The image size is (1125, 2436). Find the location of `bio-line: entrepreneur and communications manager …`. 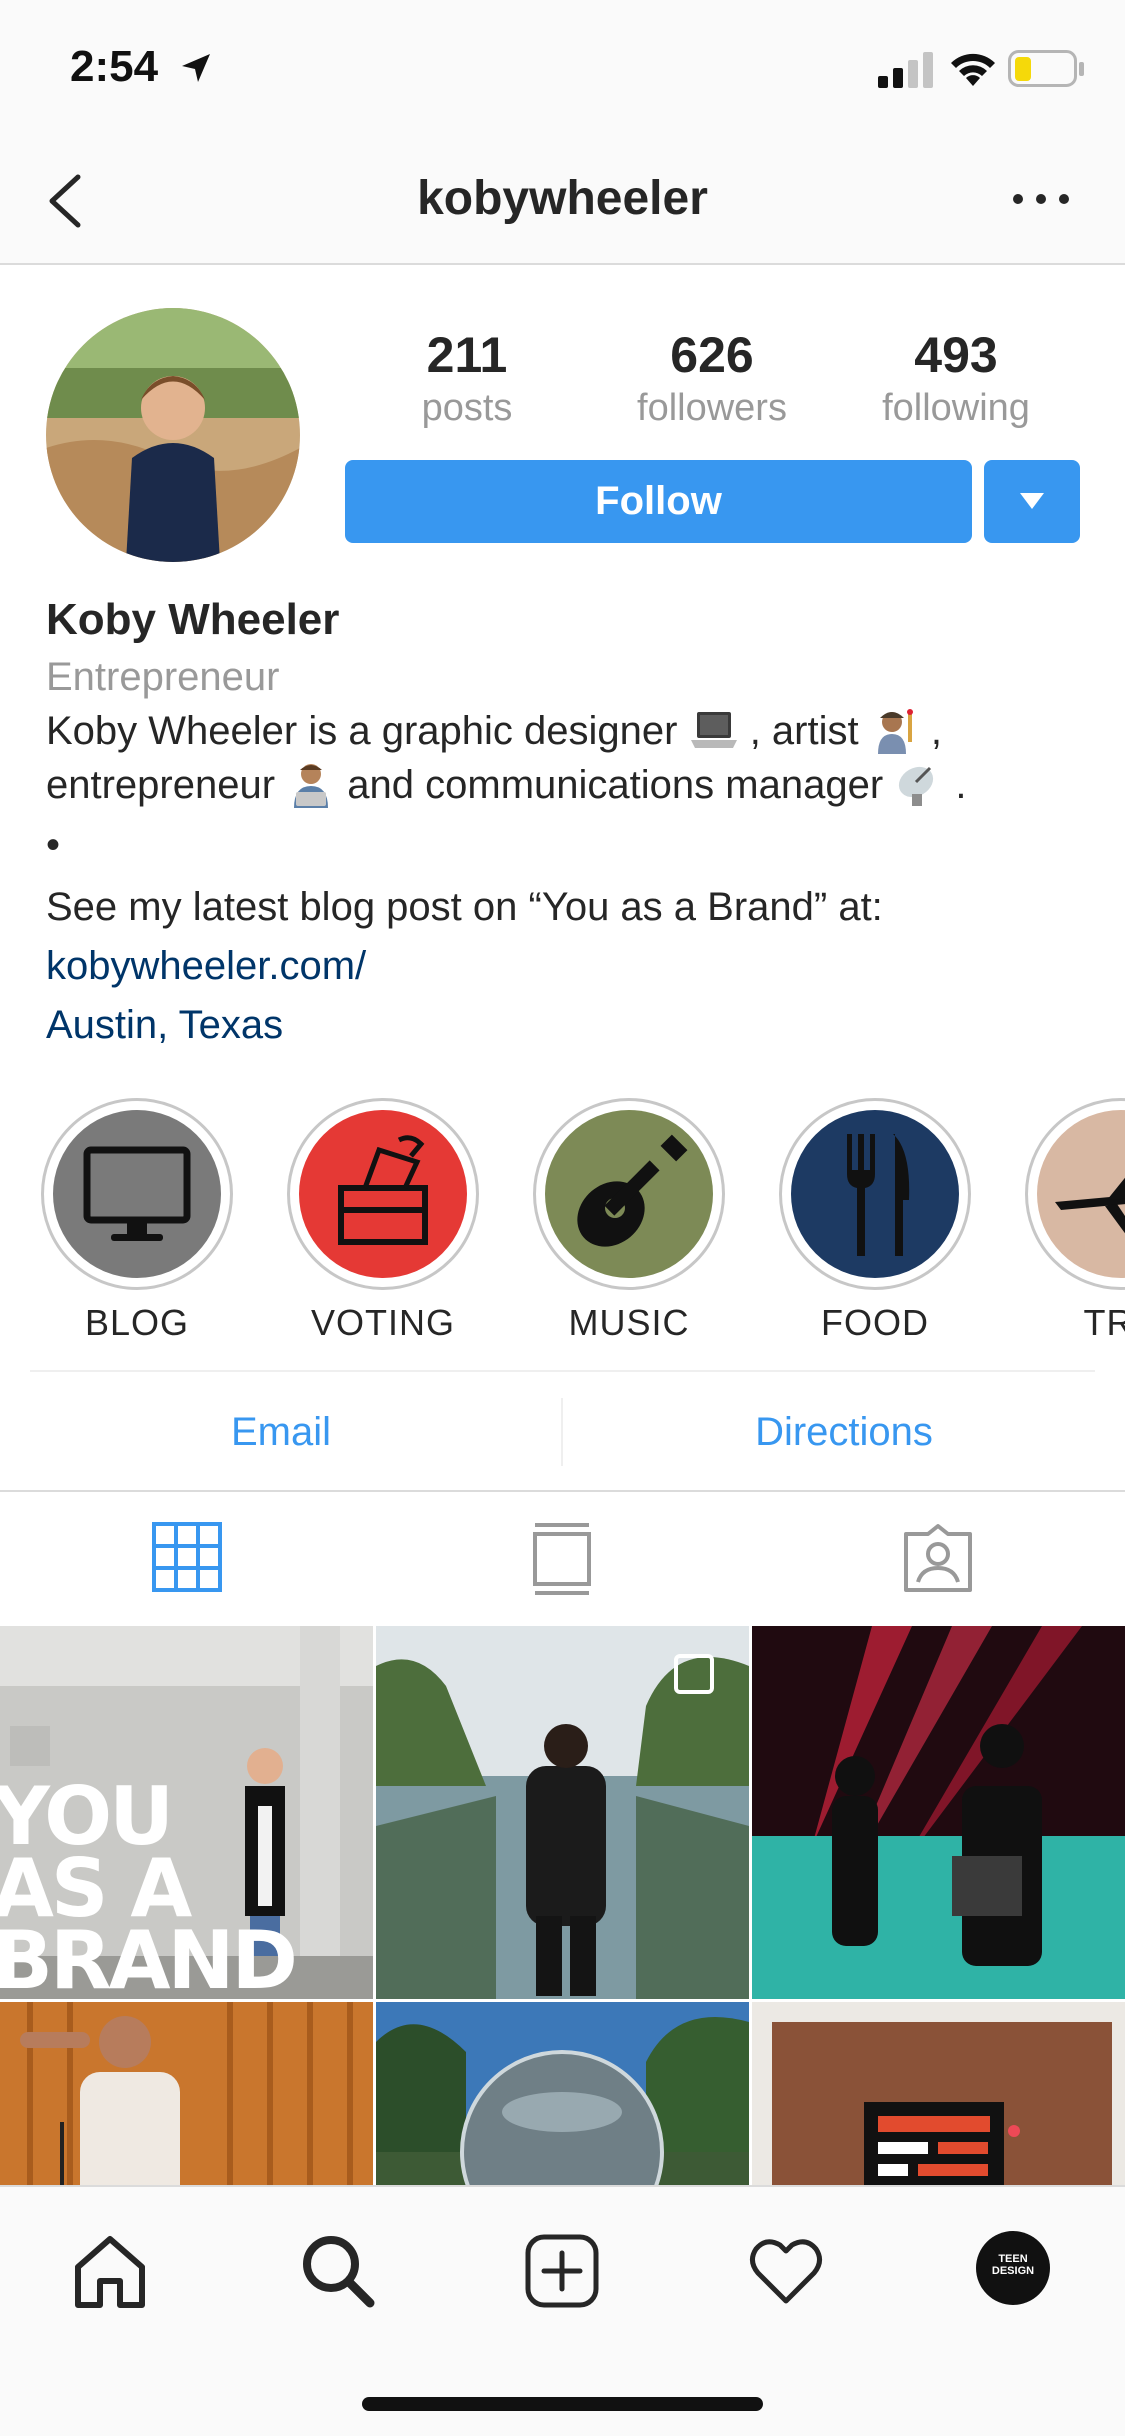

bio-line: entrepreneur and communications manager … is located at coordinates (571, 785).